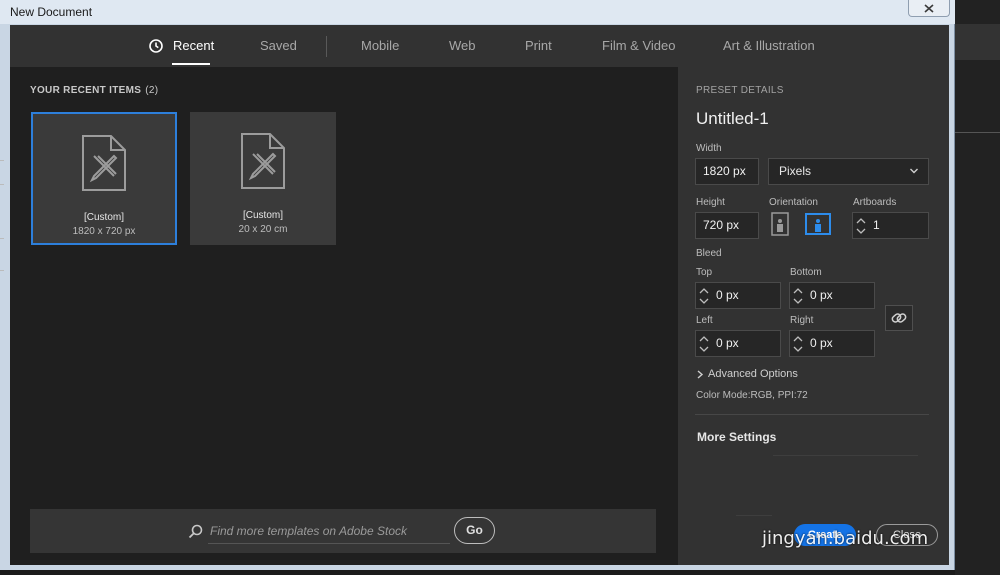 The image size is (1000, 575). I want to click on chevron-right-icon, so click(700, 374).